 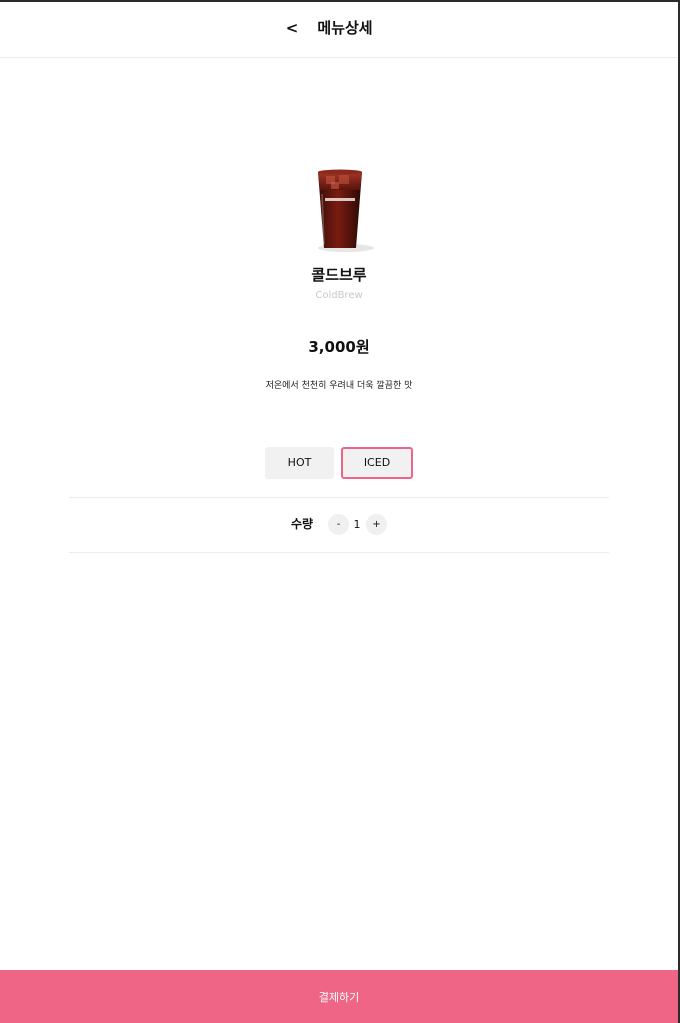 I want to click on quantity-increase-button: +, so click(x=376, y=524).